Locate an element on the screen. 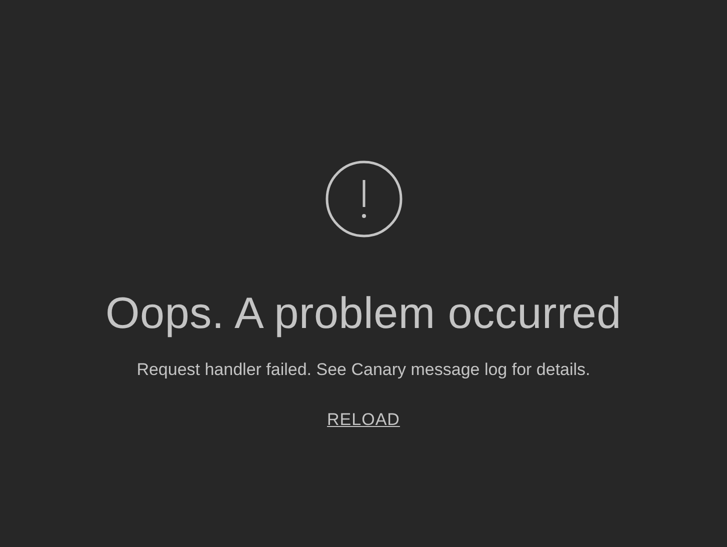 The image size is (727, 547). error-title: Oops. A problem occurred is located at coordinates (364, 314).